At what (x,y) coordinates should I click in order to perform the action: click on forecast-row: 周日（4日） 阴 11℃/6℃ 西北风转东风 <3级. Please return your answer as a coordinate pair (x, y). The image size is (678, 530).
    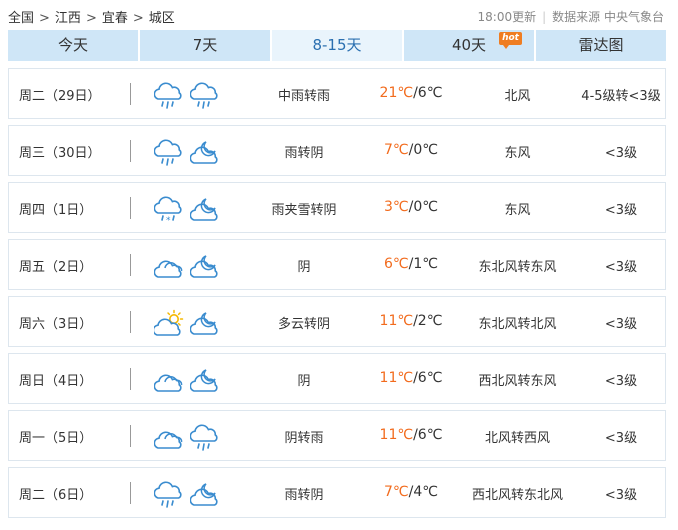
    Looking at the image, I should click on (337, 378).